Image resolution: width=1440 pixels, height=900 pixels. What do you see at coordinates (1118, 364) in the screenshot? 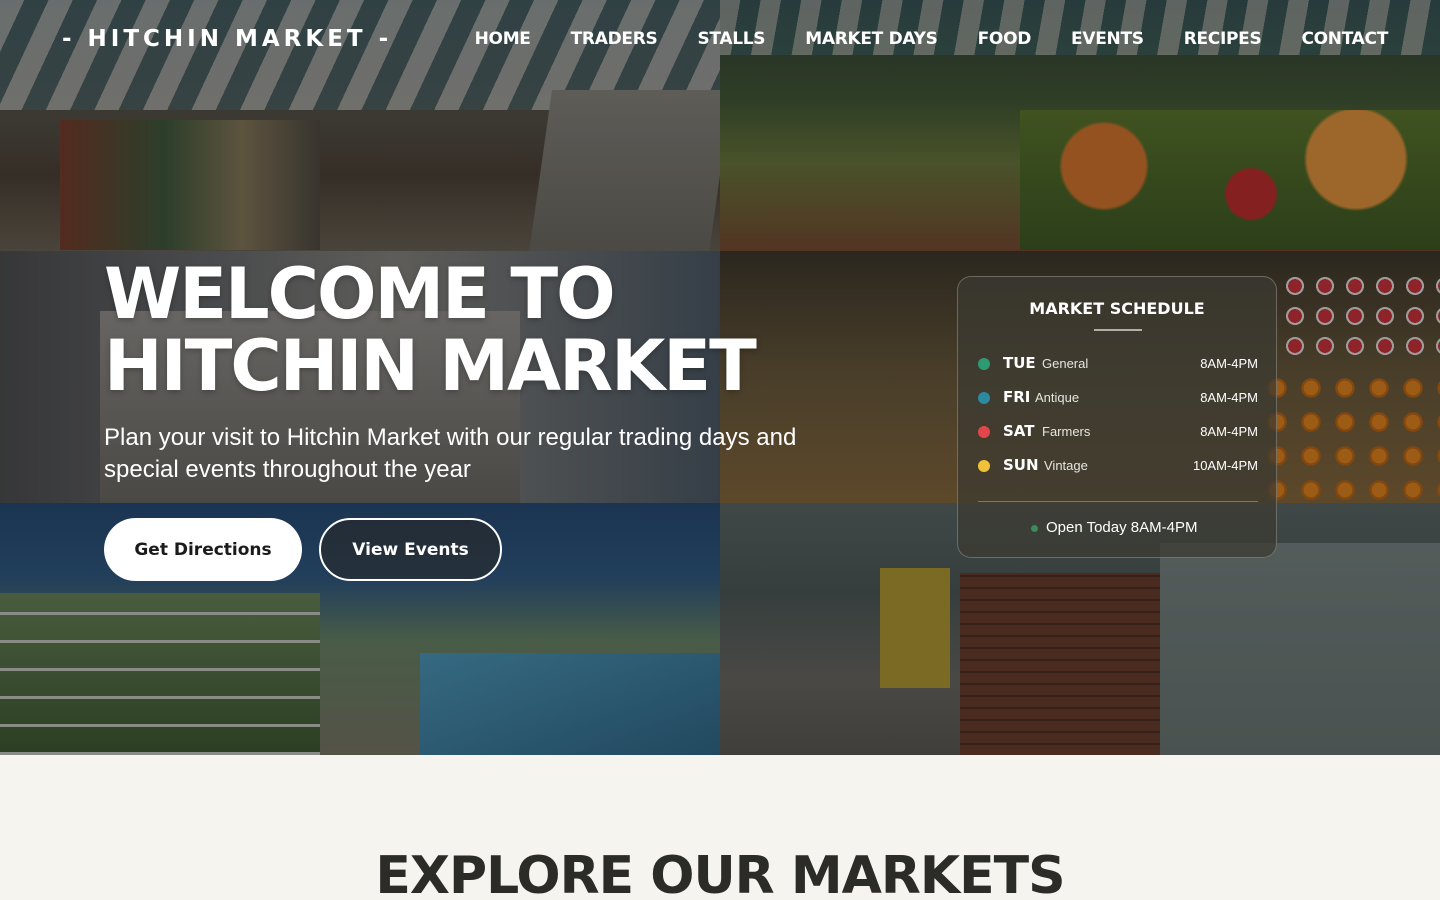
I see `schedule-row-tue: TUE General 8AM-4PM` at bounding box center [1118, 364].